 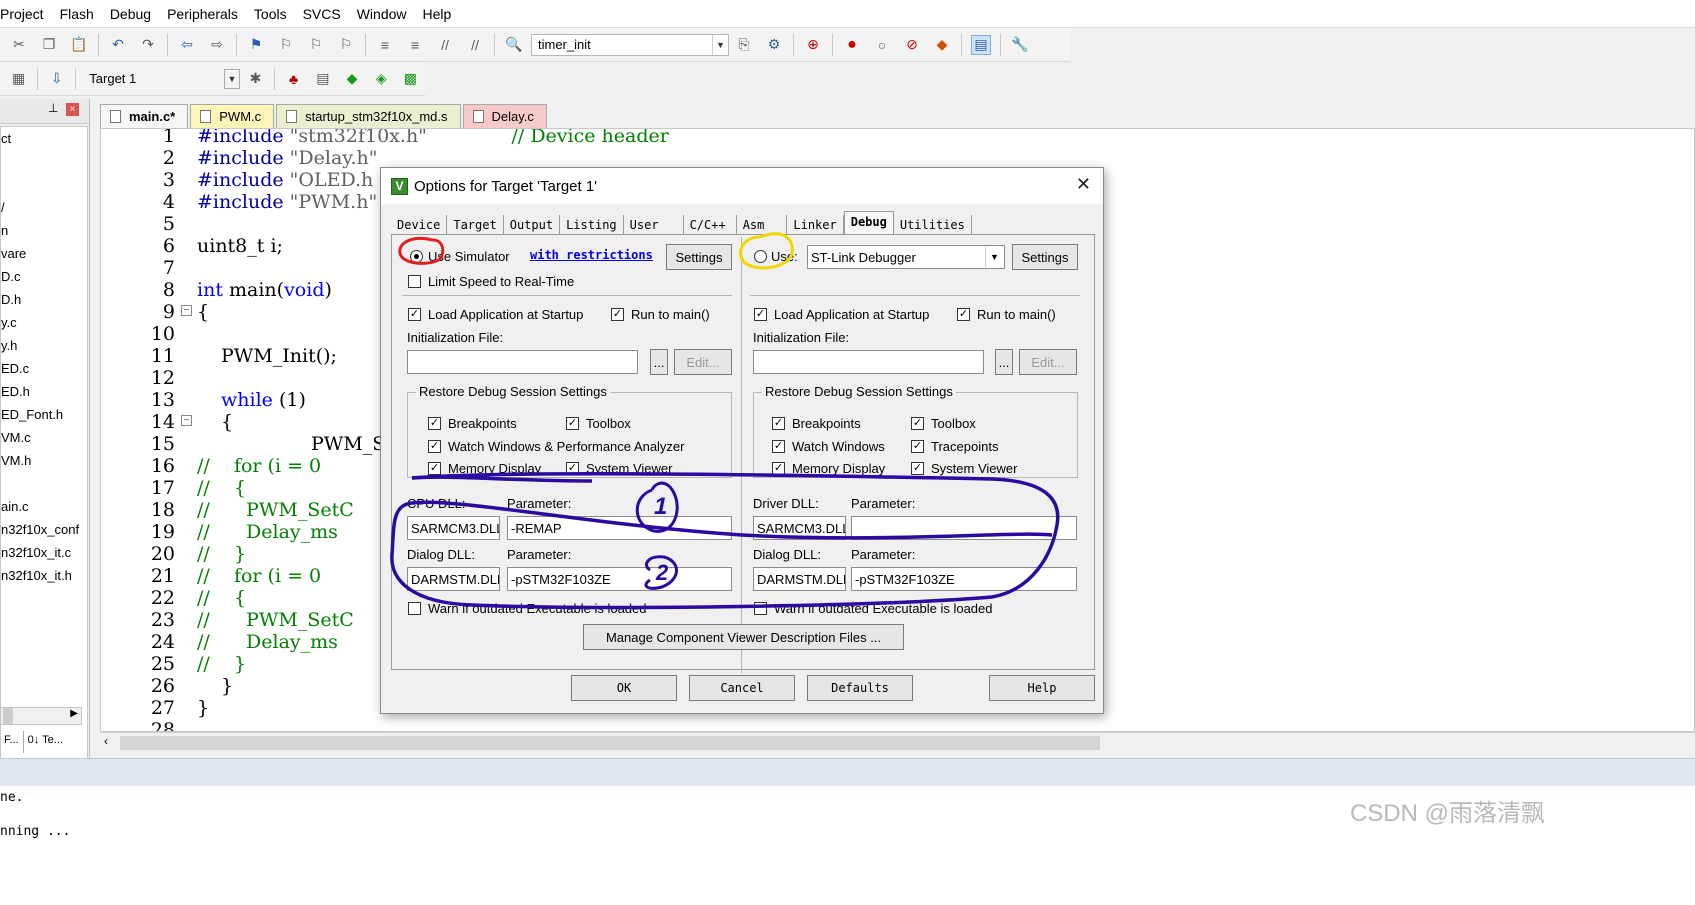 What do you see at coordinates (368, 116) in the screenshot?
I see `tab-startup-s: startup_stm32f10x_md.s` at bounding box center [368, 116].